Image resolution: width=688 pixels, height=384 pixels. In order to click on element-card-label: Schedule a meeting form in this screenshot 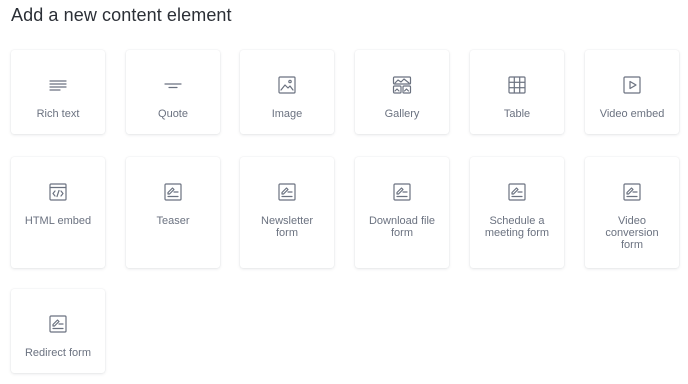, I will do `click(517, 227)`.